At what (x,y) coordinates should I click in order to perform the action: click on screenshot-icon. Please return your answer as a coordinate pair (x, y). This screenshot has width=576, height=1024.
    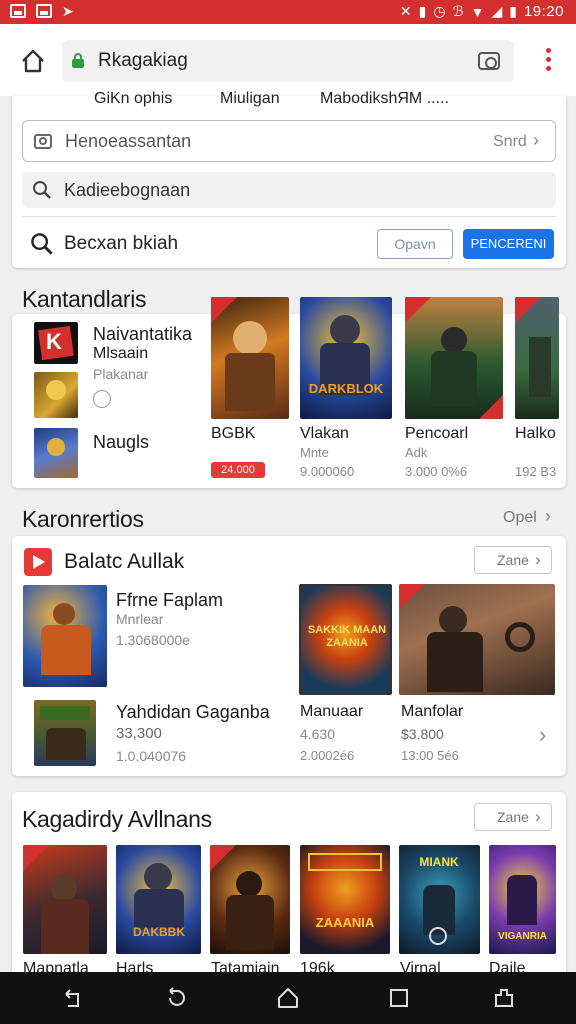
    Looking at the image, I should click on (504, 998).